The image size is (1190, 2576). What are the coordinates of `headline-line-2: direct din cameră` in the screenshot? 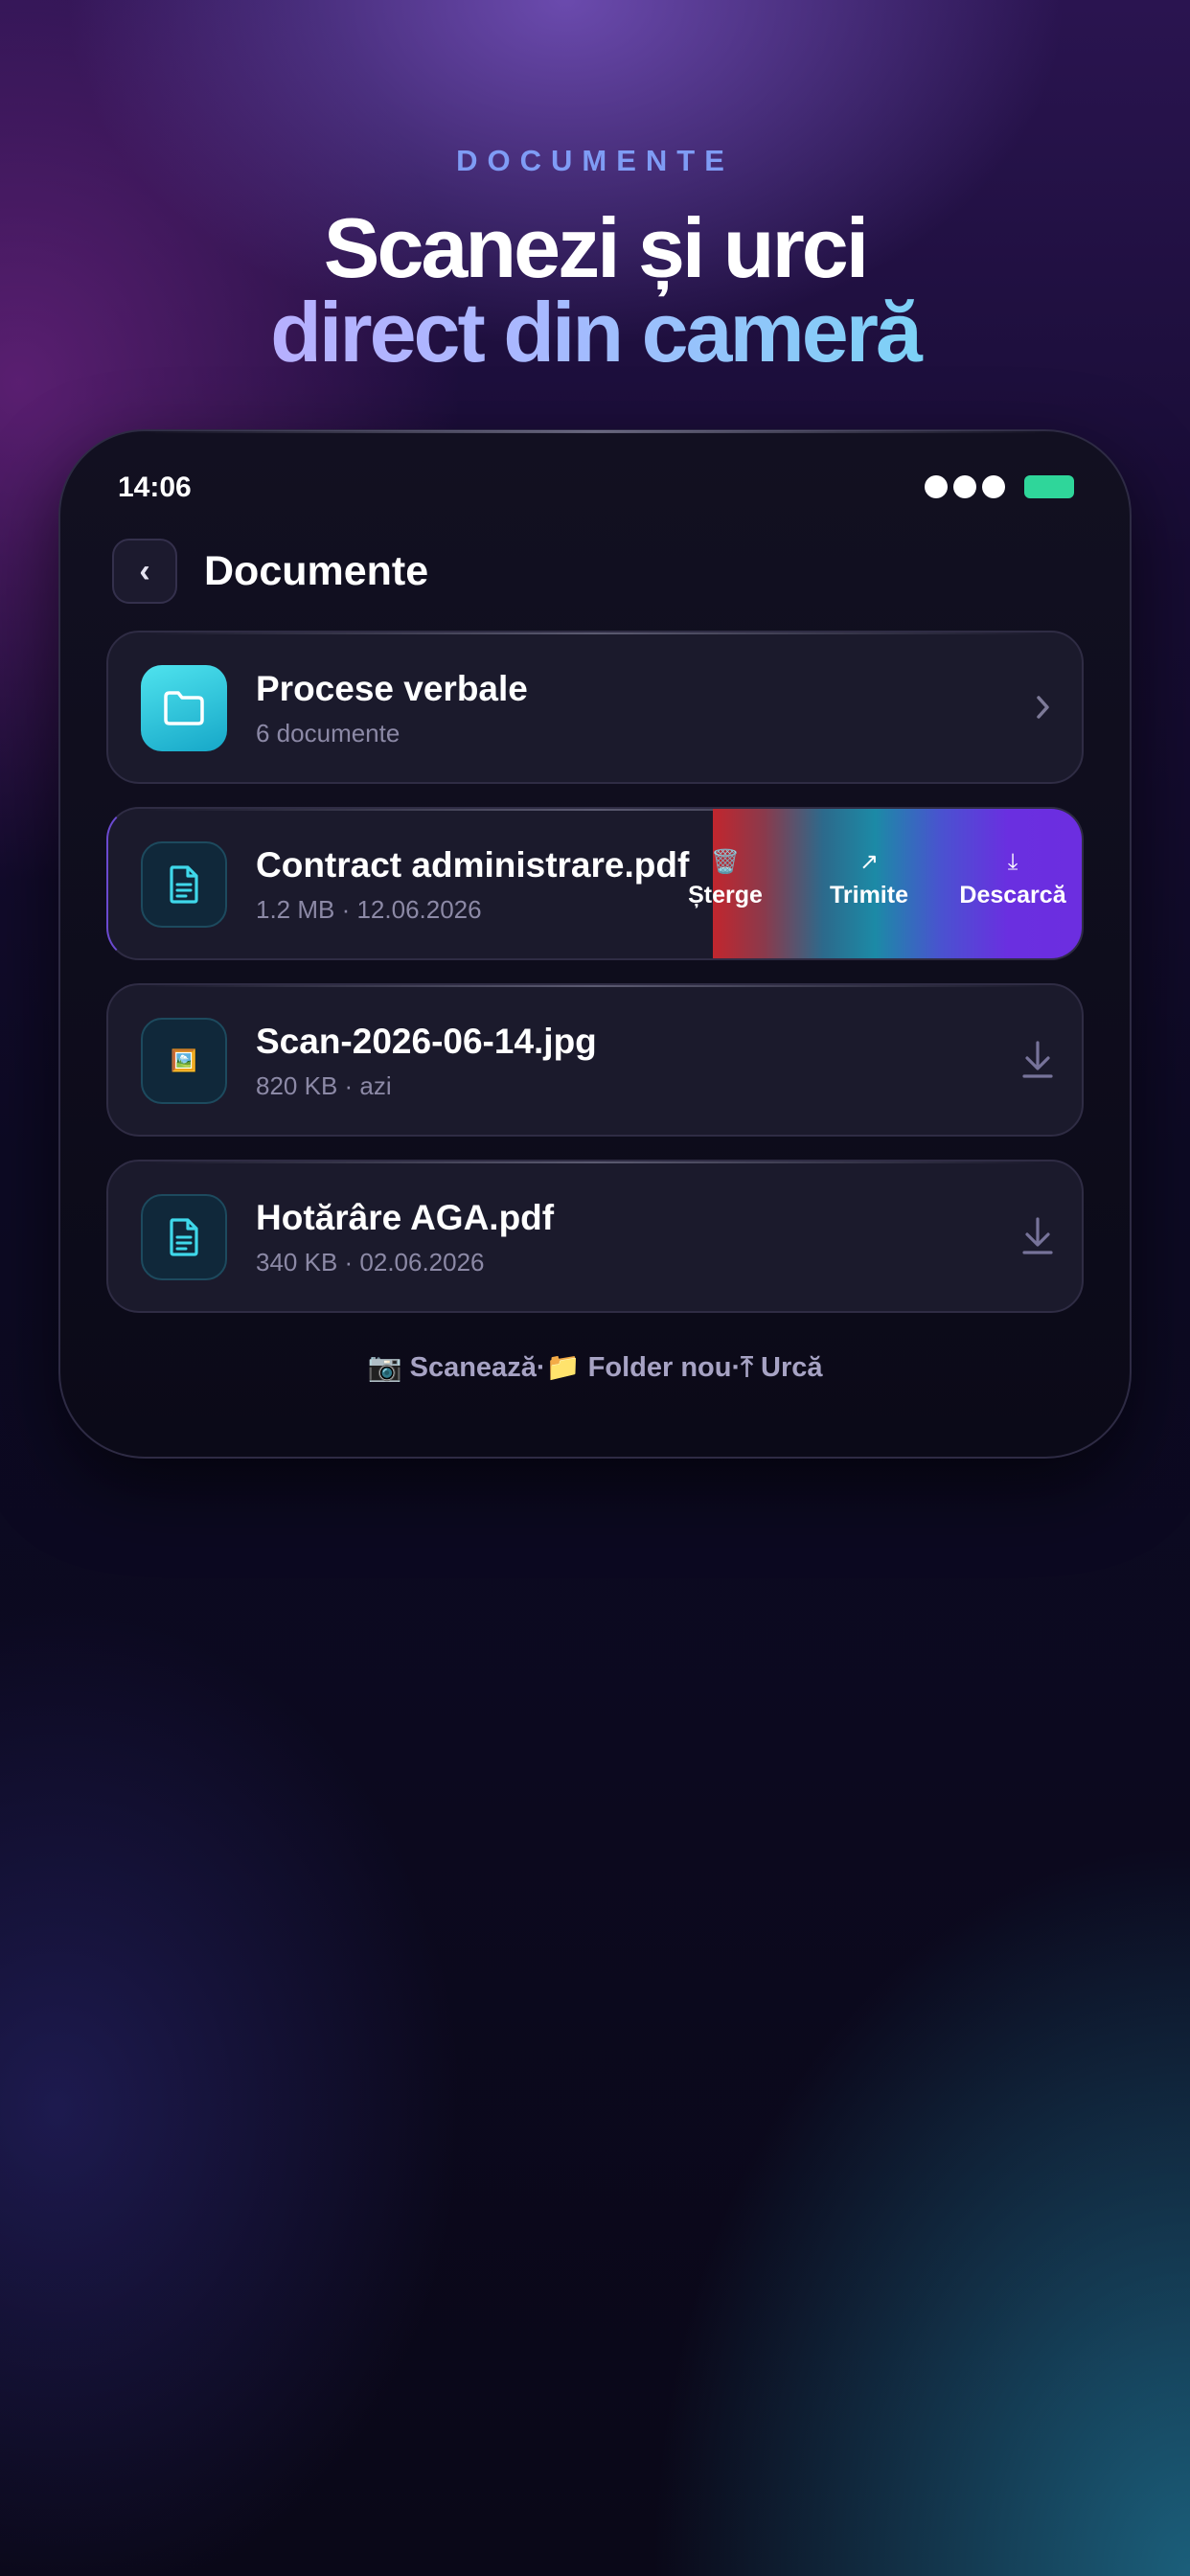 It's located at (595, 332).